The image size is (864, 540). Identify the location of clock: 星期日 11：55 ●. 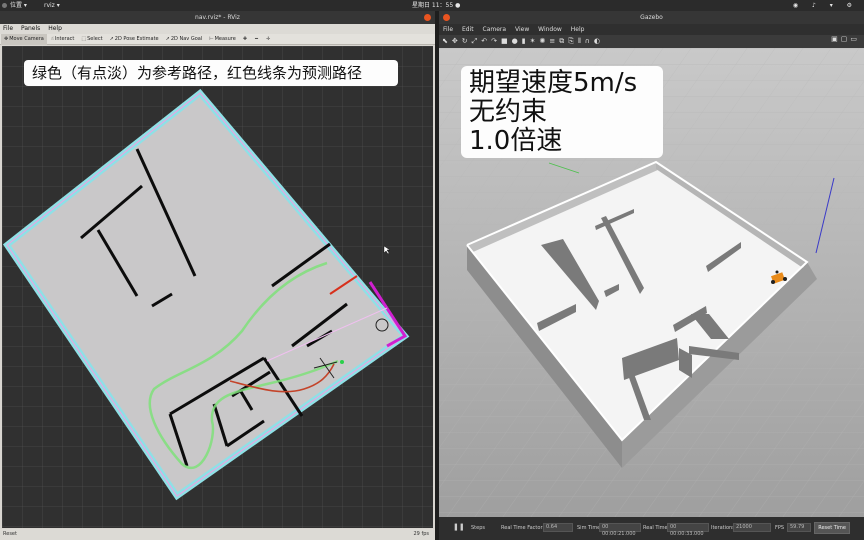
(436, 5).